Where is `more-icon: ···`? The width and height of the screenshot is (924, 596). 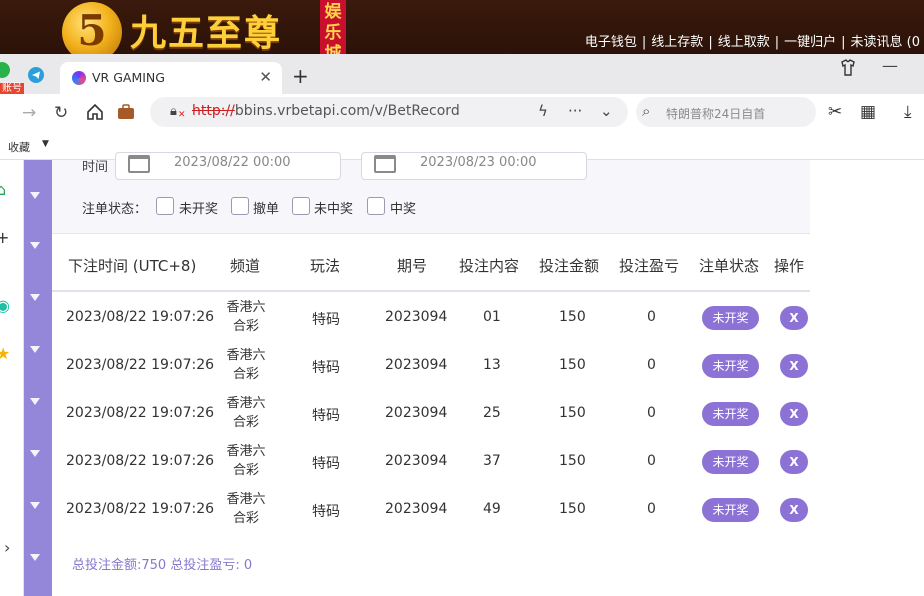
more-icon: ··· is located at coordinates (575, 111).